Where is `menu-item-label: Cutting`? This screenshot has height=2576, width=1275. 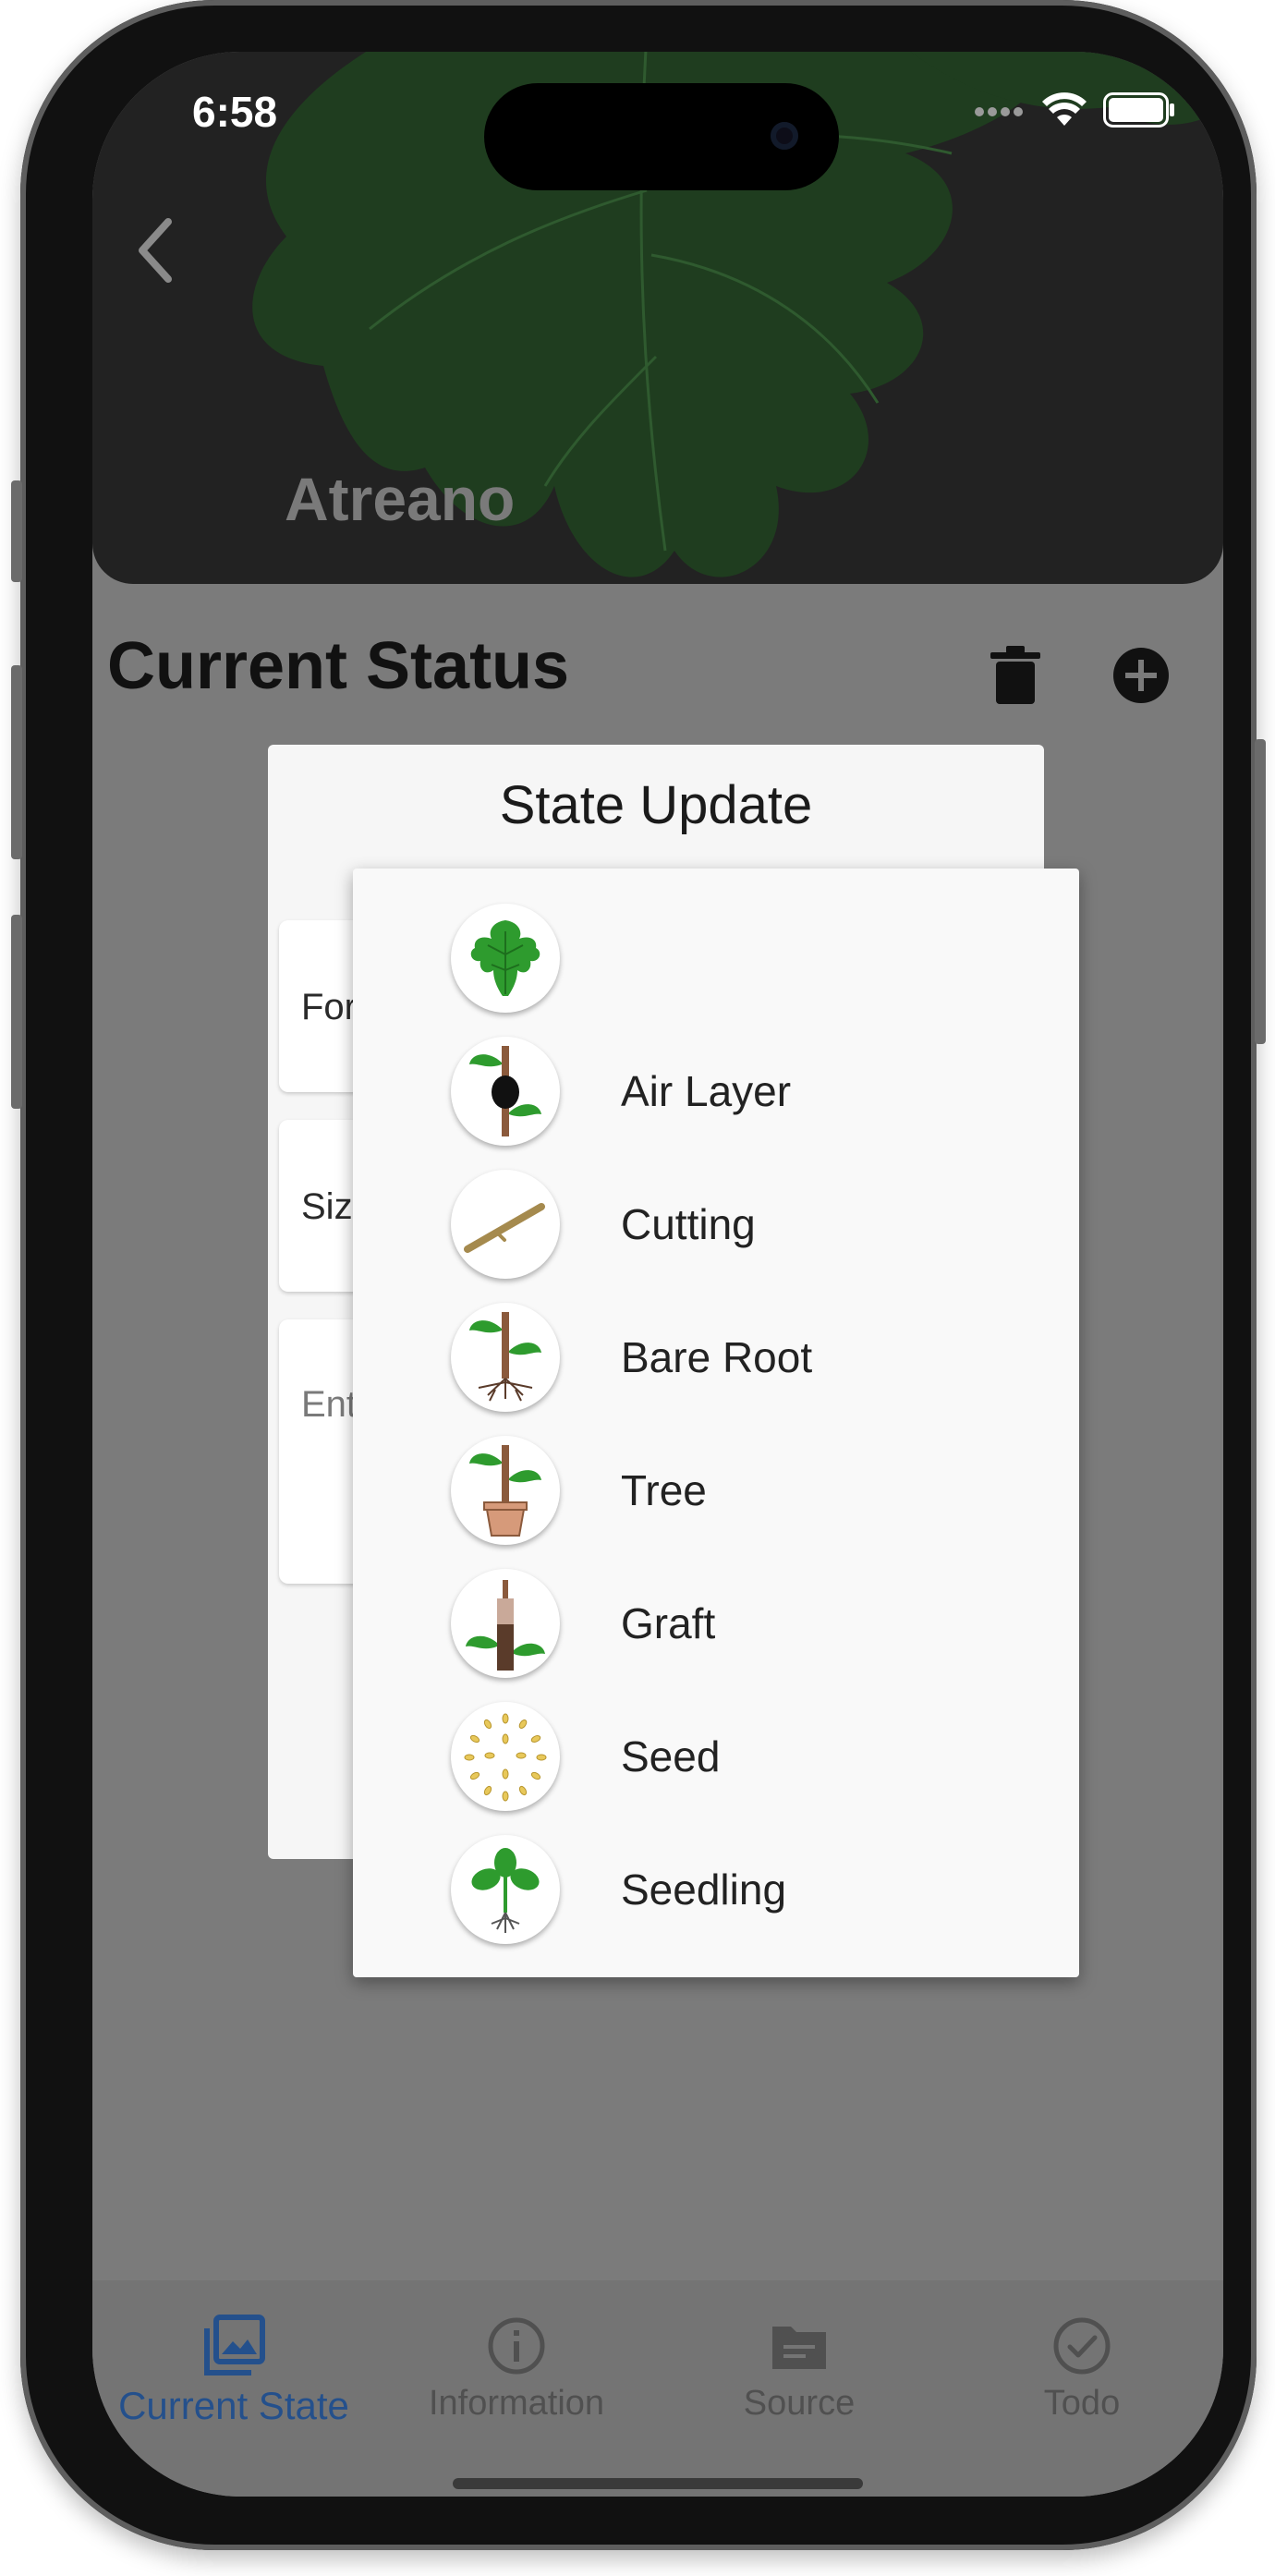 menu-item-label: Cutting is located at coordinates (688, 1224).